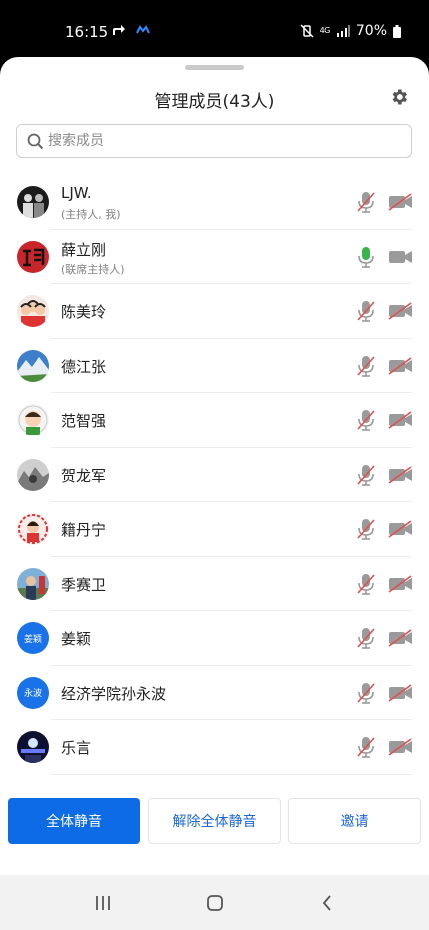 Image resolution: width=429 pixels, height=930 pixels. What do you see at coordinates (214, 693) in the screenshot?
I see `member-row: 永波 经济学院孙永波` at bounding box center [214, 693].